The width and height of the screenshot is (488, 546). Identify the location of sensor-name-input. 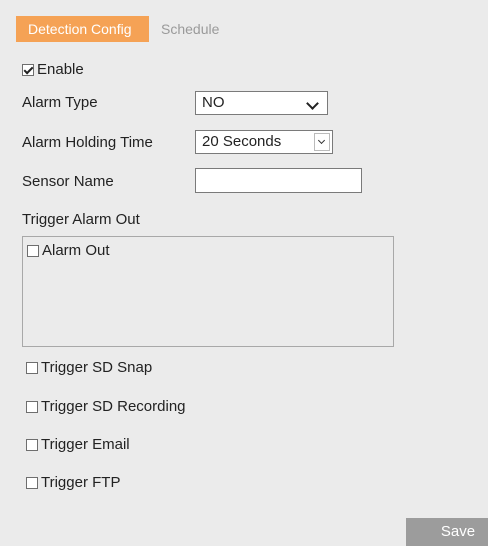
(278, 180).